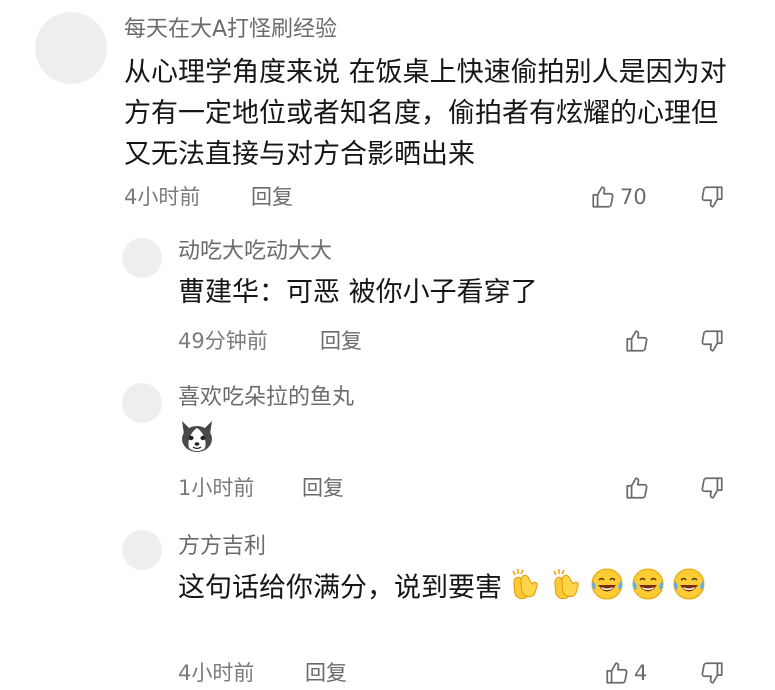 The width and height of the screenshot is (775, 690). I want to click on reply-username: 动吃大吃动大大, so click(255, 252).